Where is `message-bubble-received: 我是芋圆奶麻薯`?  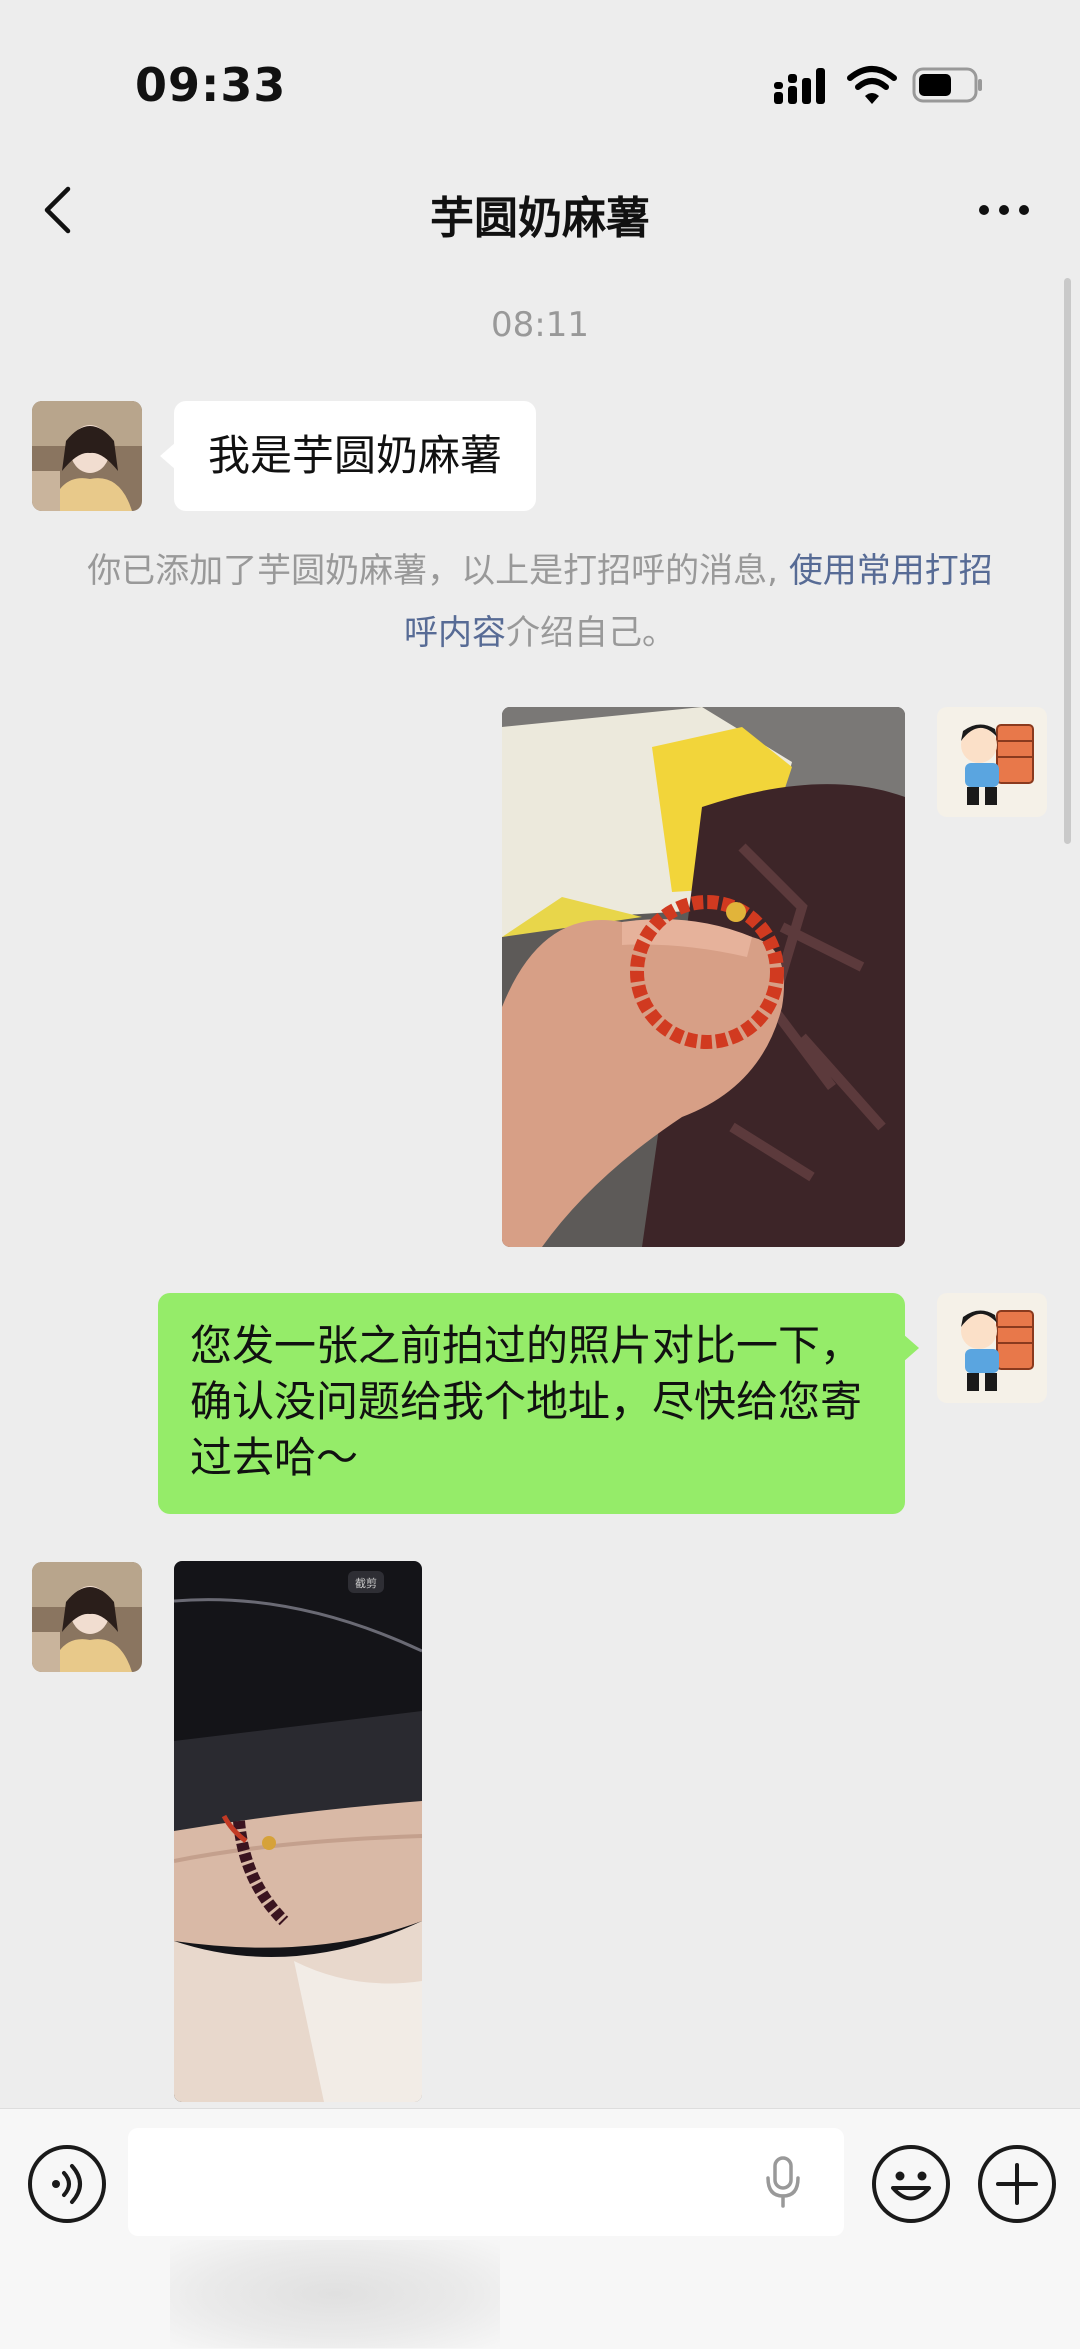 message-bubble-received: 我是芋圆奶麻薯 is located at coordinates (355, 456).